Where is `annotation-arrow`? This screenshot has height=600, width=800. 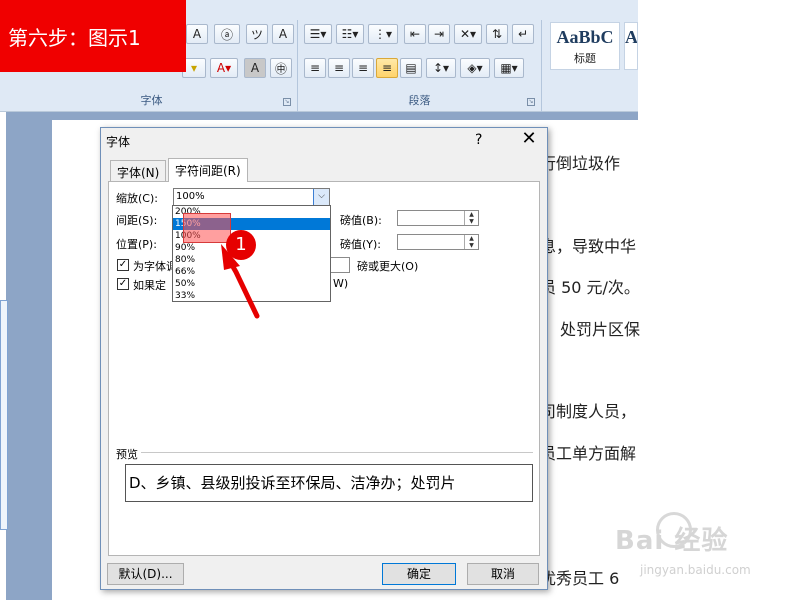 annotation-arrow is located at coordinates (240, 281).